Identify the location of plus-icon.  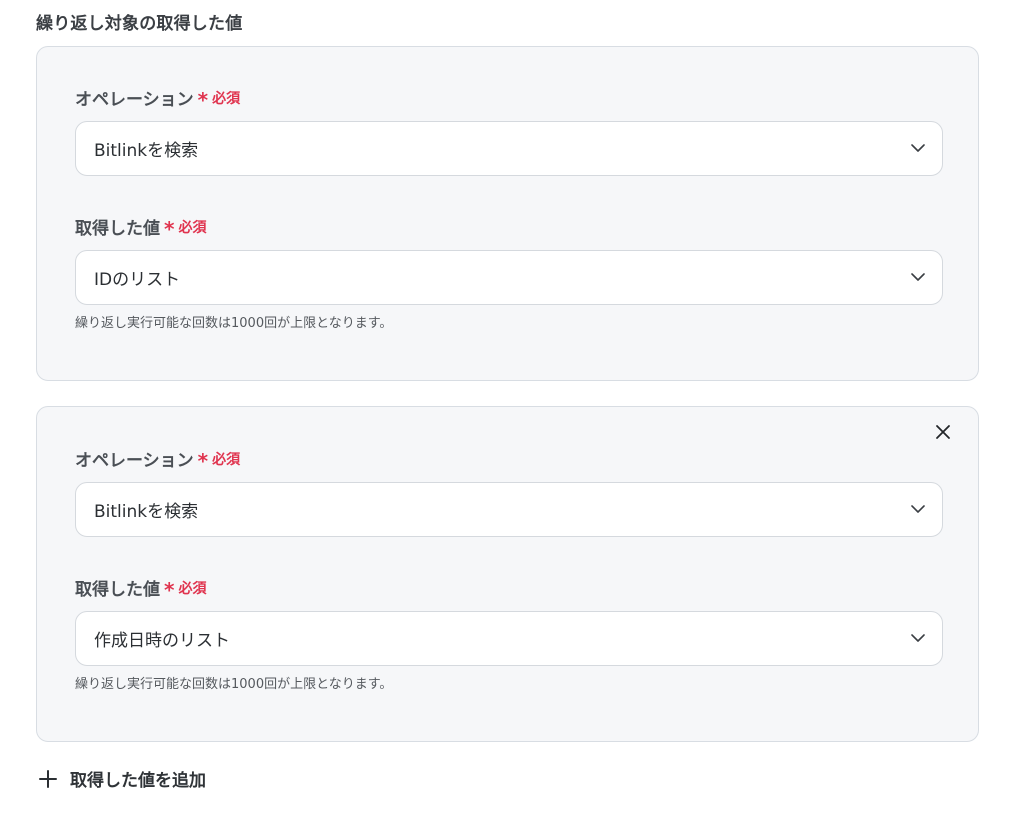
(48, 779).